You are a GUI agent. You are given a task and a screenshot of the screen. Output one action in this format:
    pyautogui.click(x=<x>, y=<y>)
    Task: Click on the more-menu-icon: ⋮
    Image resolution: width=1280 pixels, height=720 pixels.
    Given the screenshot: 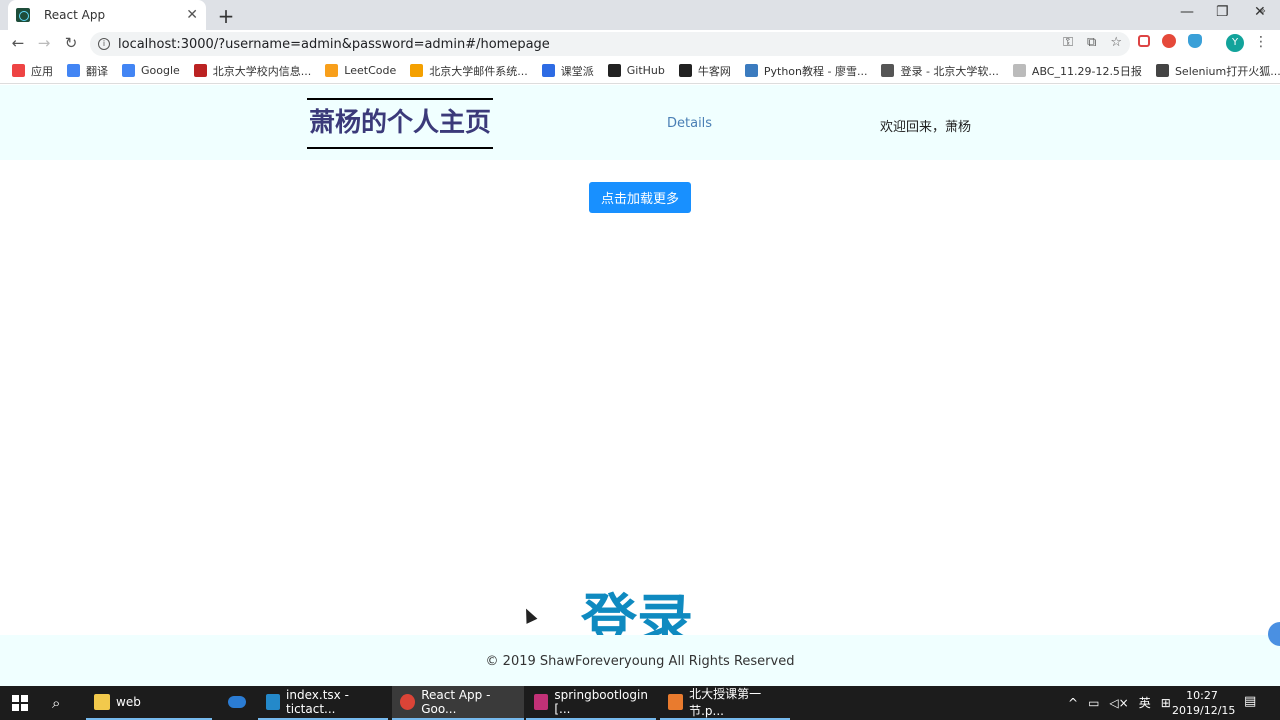 What is the action you would take?
    pyautogui.click(x=1261, y=42)
    